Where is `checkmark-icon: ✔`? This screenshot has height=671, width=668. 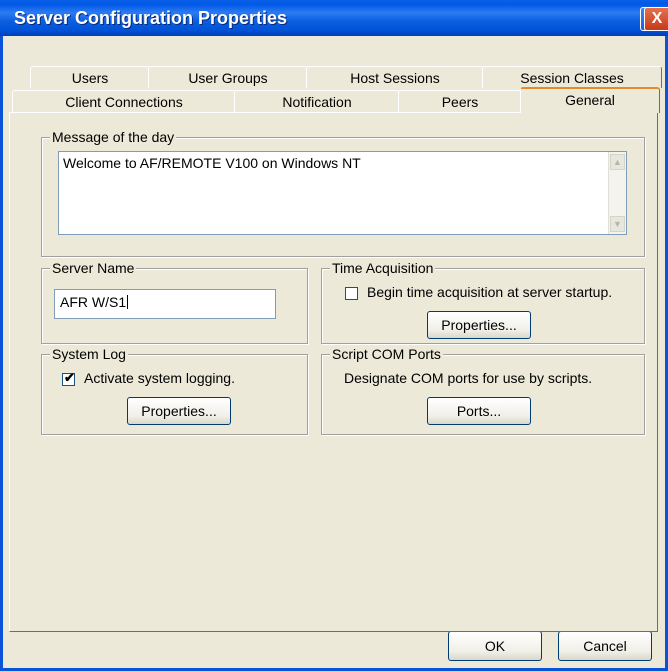 checkmark-icon: ✔ is located at coordinates (69, 377).